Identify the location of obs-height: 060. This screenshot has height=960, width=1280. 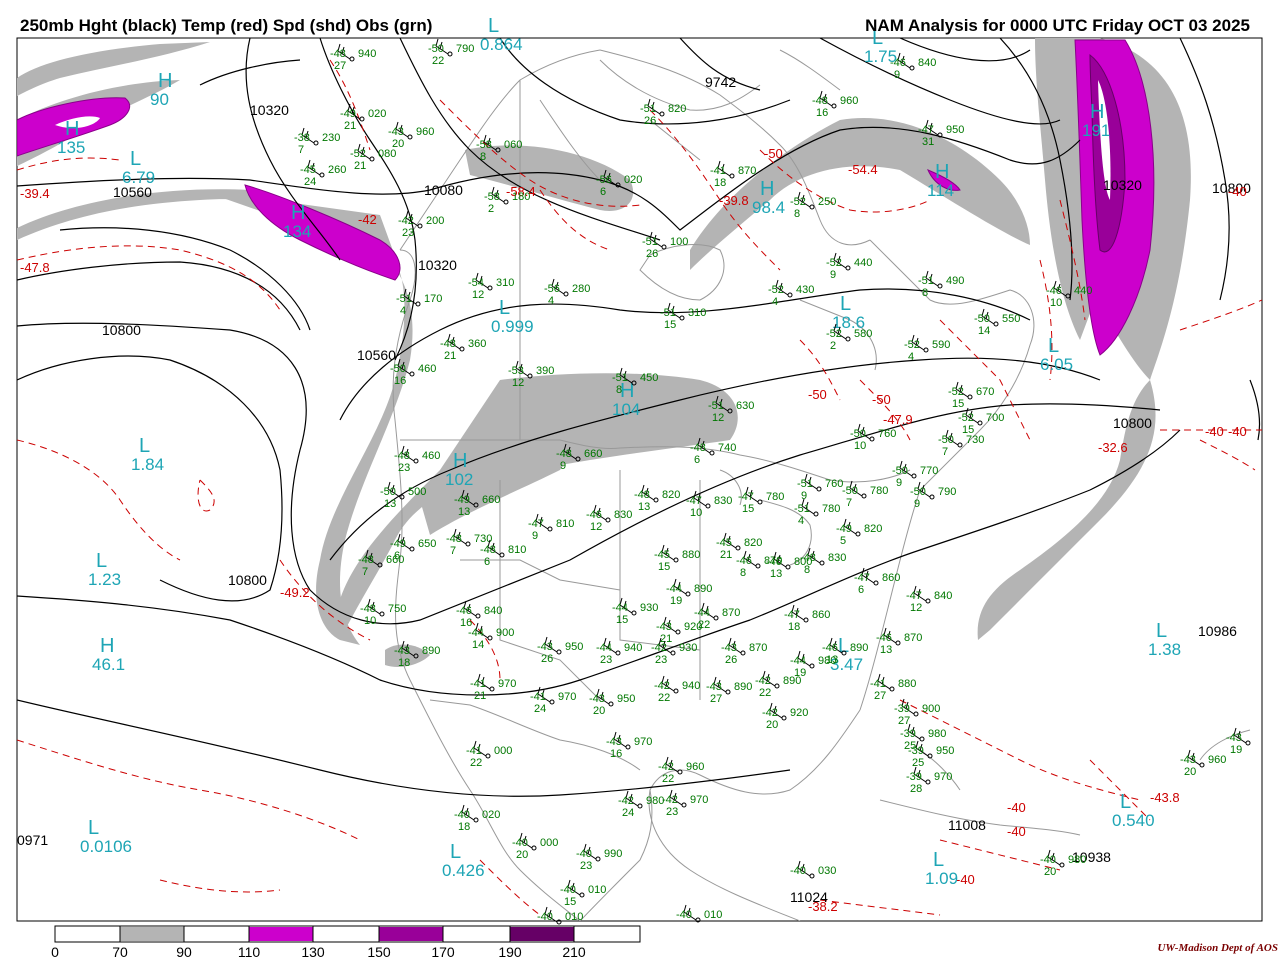
(513, 145).